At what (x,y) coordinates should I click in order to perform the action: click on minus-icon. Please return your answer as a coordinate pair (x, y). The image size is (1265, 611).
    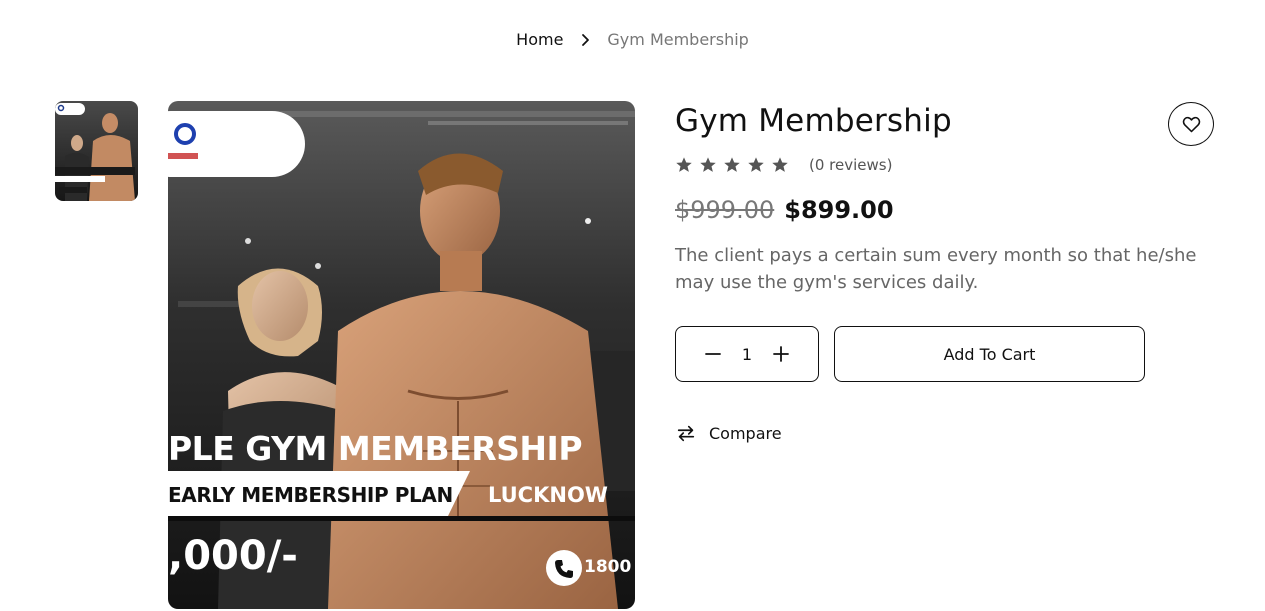
    Looking at the image, I should click on (713, 354).